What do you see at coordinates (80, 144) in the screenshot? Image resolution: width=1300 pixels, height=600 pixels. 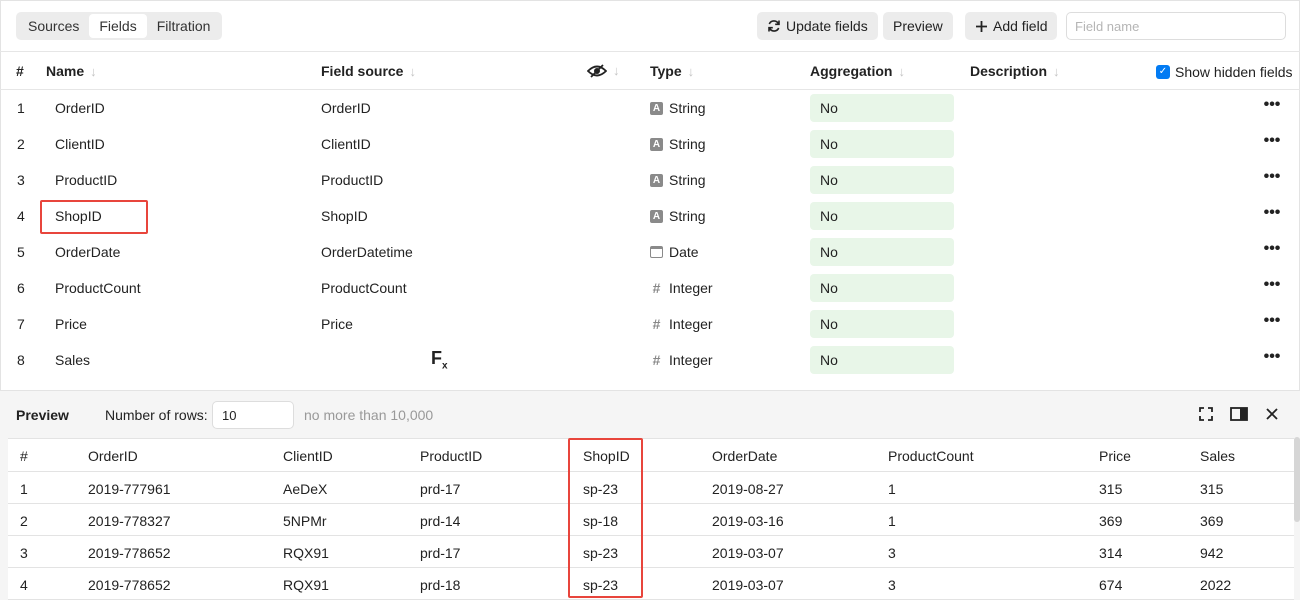 I see `field-name: ClientID` at bounding box center [80, 144].